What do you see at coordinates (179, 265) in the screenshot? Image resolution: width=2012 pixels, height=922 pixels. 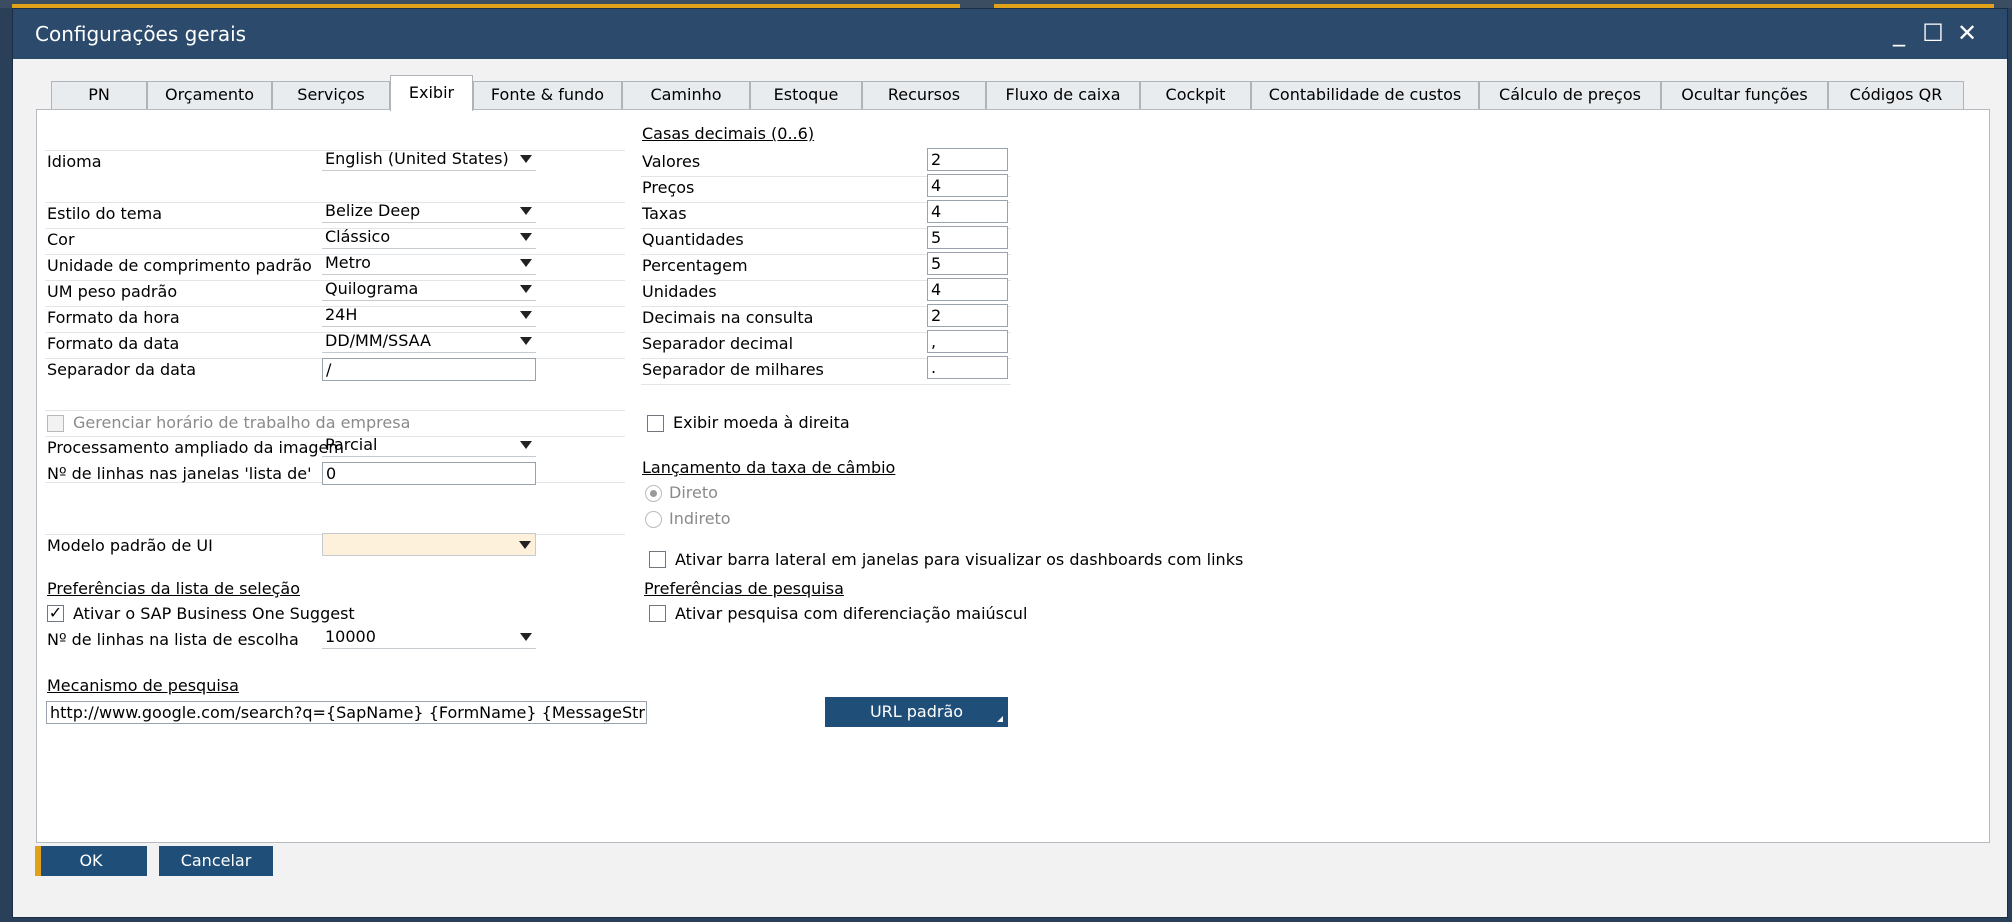 I see `unidade-comprimento-label: Unidade de comprimento padrão` at bounding box center [179, 265].